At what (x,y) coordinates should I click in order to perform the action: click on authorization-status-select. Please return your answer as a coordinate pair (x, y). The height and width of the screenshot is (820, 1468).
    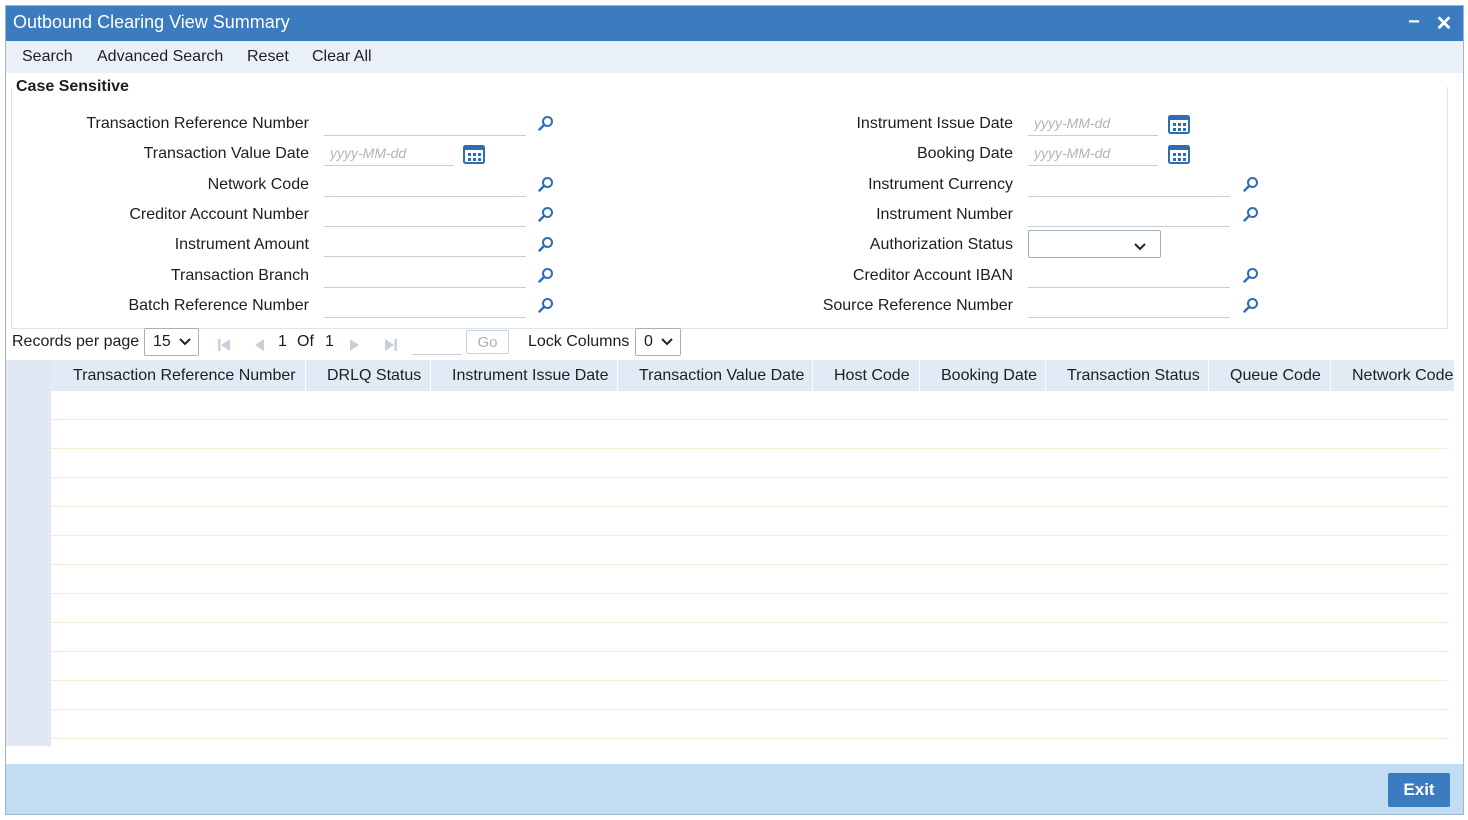
    Looking at the image, I should click on (1094, 244).